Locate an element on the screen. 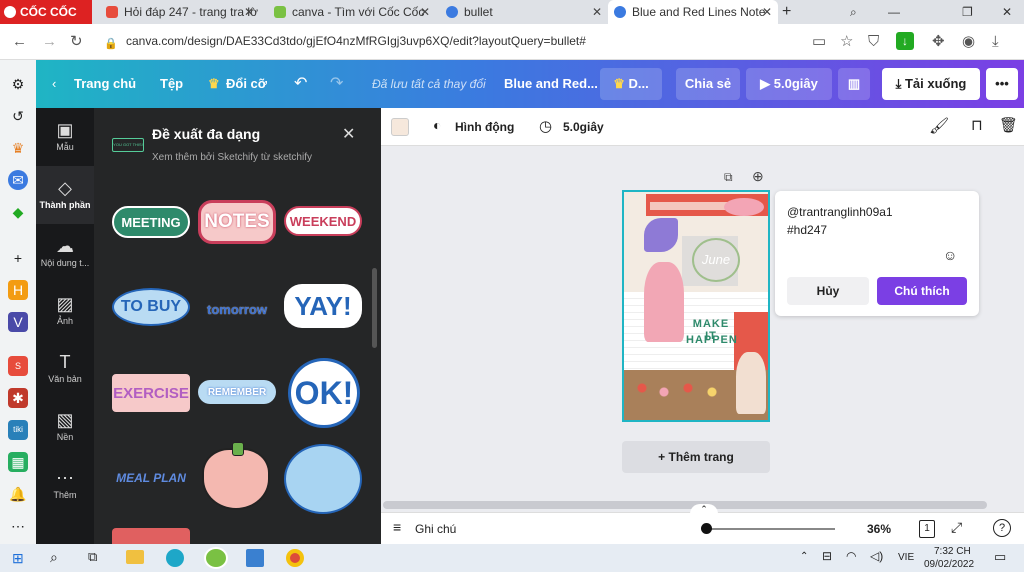 This screenshot has height=572, width=1024. help-icon: ? is located at coordinates (1002, 528).